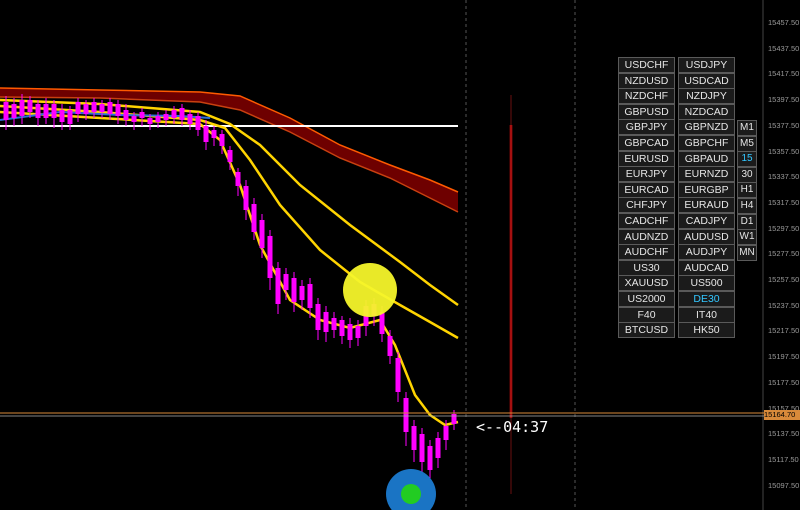 This screenshot has height=510, width=800. What do you see at coordinates (706, 158) in the screenshot?
I see `symbol-button-gbpaud: GBPAUD` at bounding box center [706, 158].